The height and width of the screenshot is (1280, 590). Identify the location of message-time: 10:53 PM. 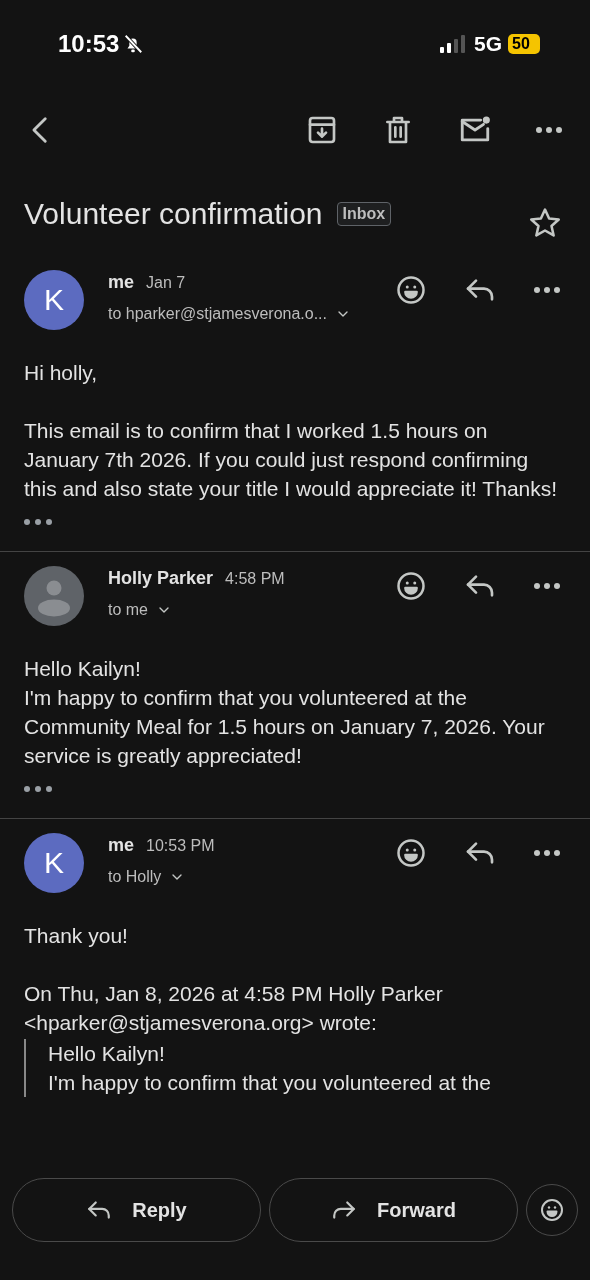
(180, 846).